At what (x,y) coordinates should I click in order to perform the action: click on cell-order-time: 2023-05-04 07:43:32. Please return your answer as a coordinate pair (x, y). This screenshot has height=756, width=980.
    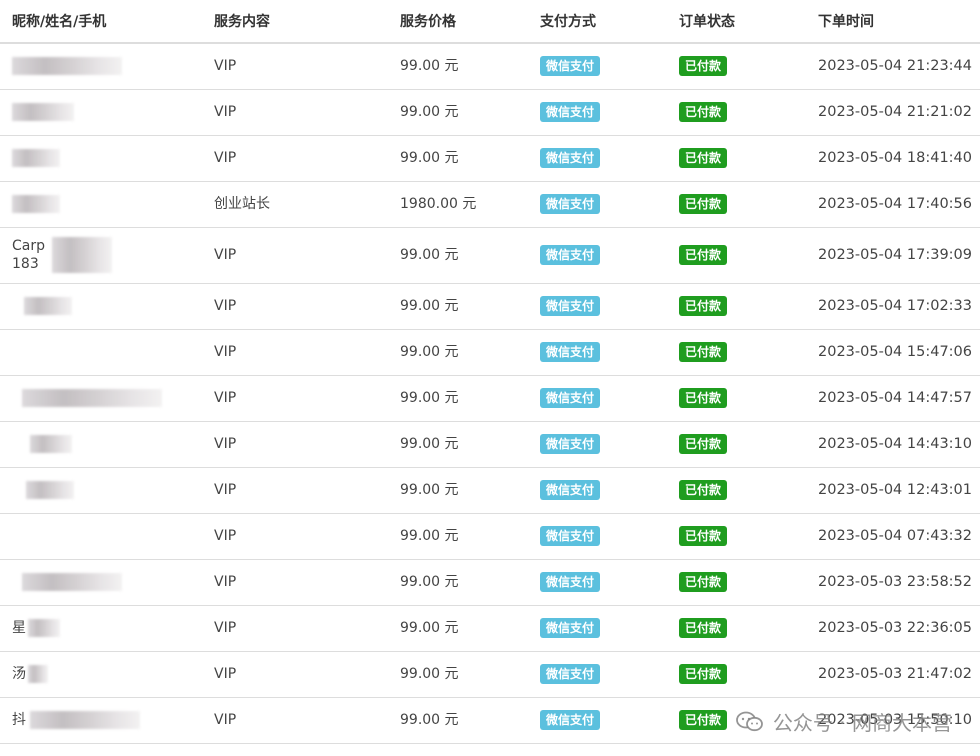
    Looking at the image, I should click on (893, 536).